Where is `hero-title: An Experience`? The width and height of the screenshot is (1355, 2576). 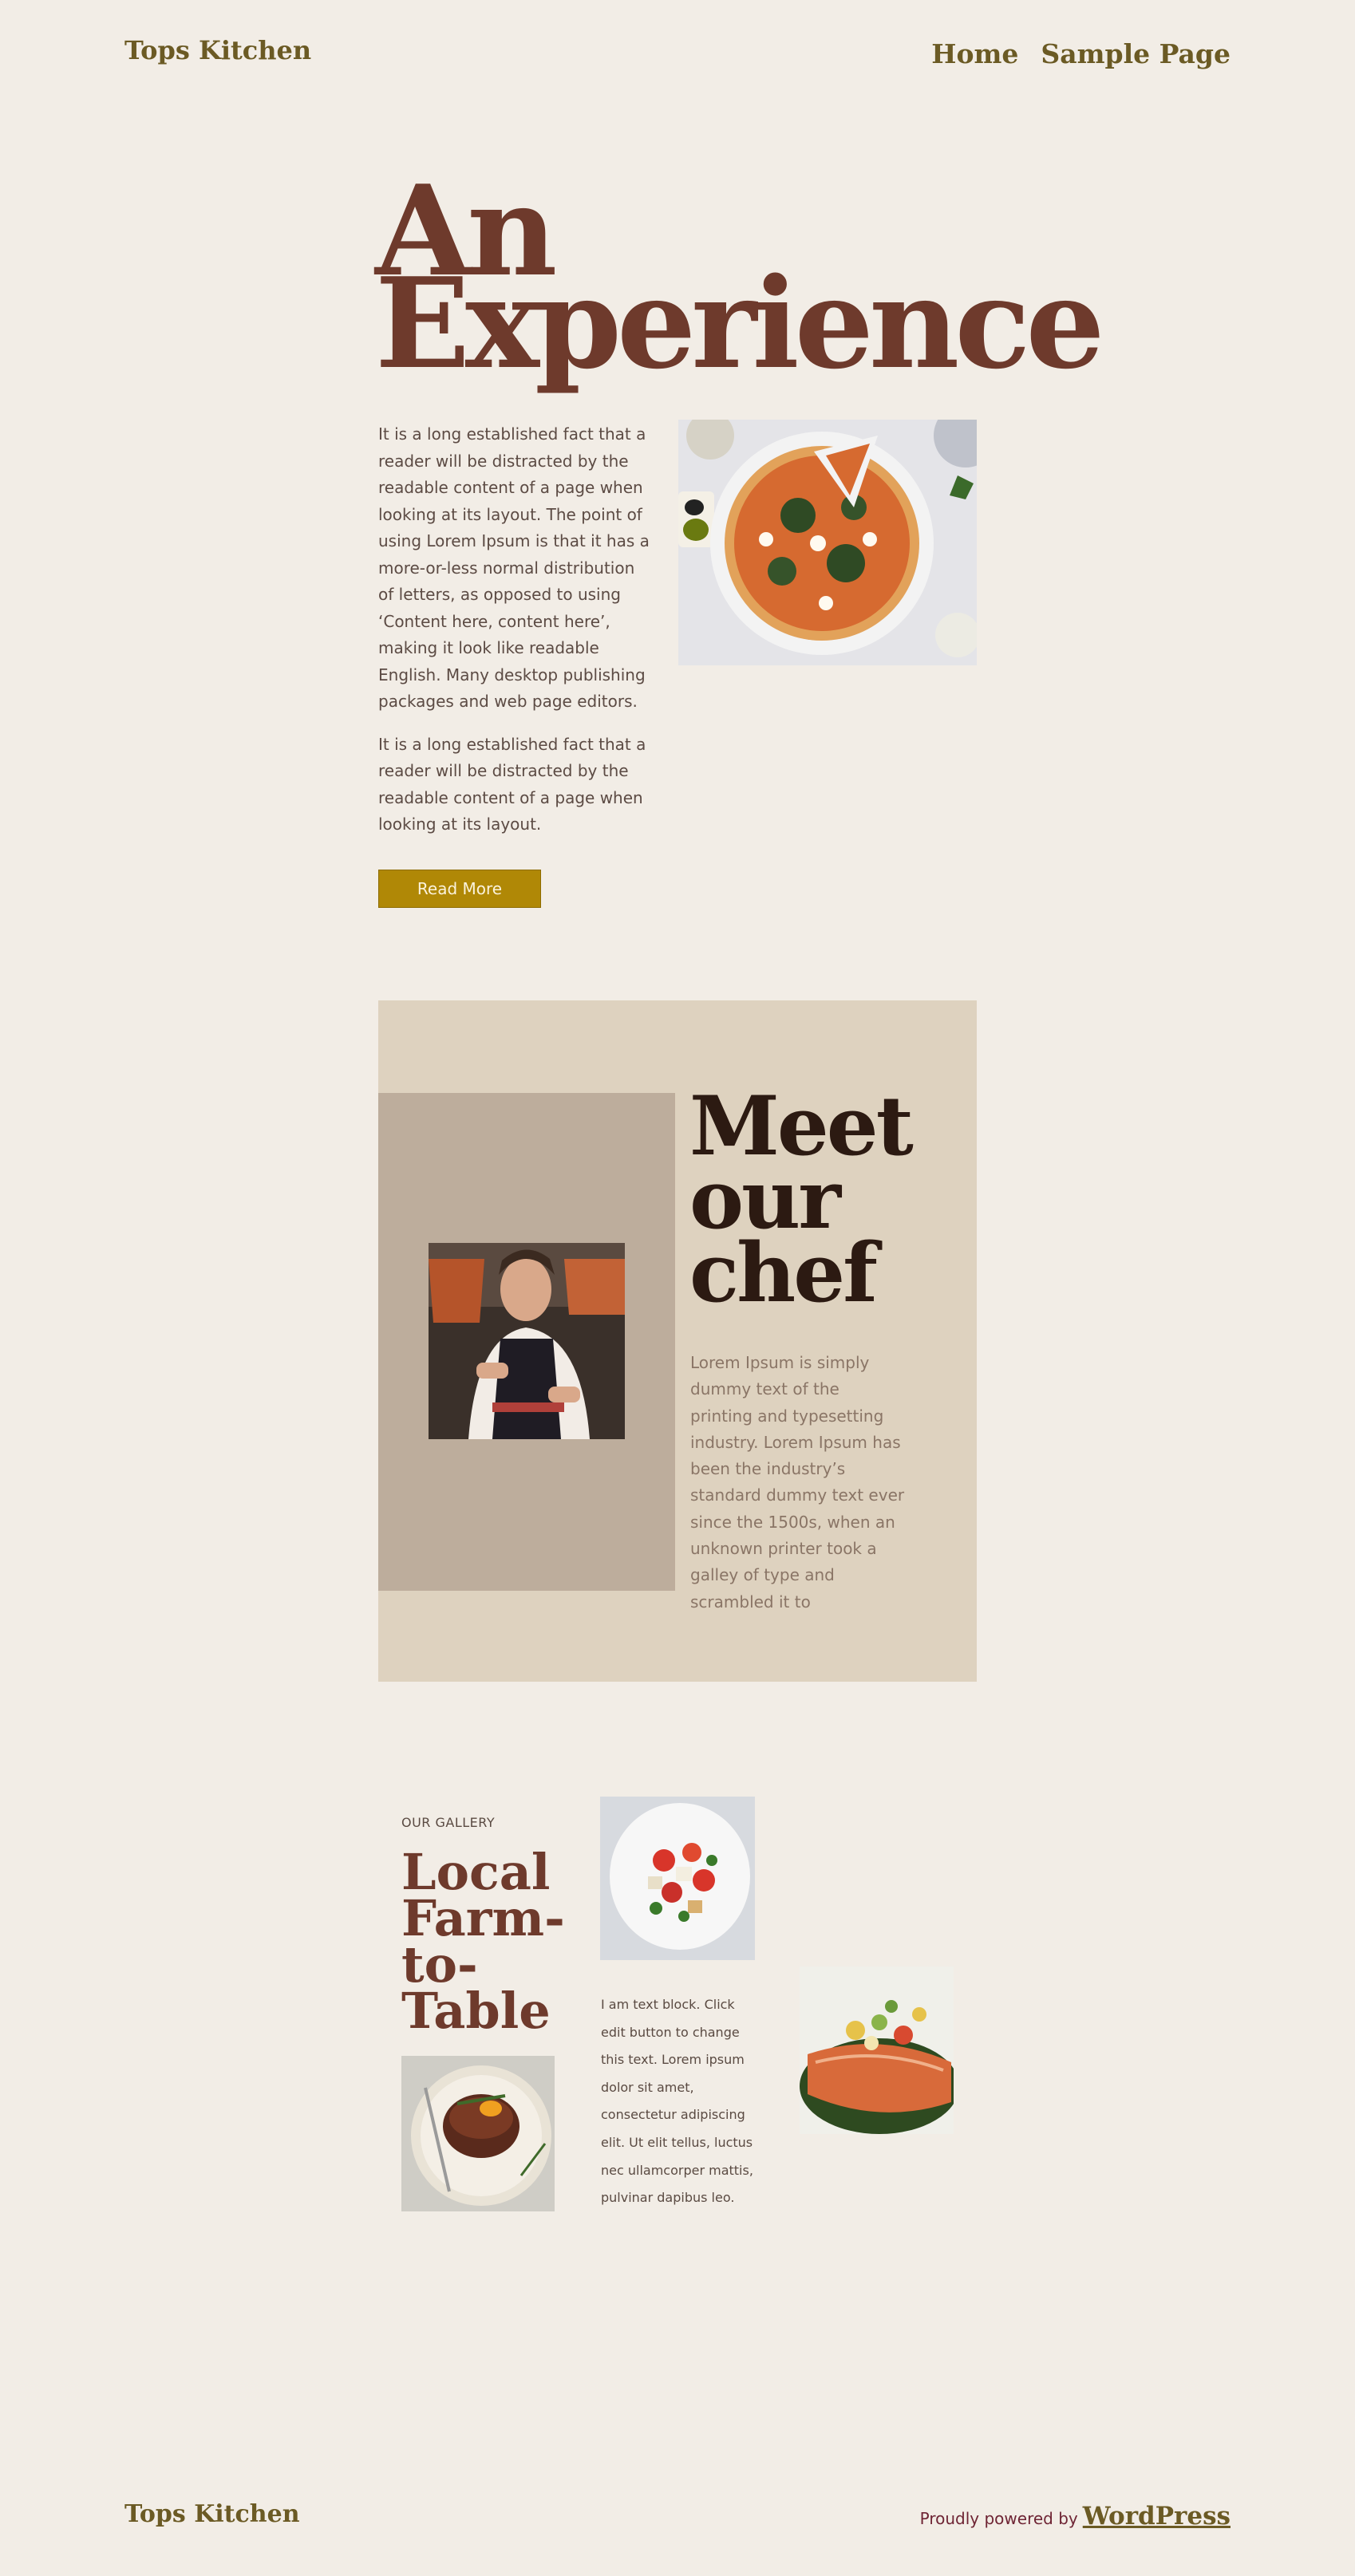 hero-title: An Experience is located at coordinates (740, 277).